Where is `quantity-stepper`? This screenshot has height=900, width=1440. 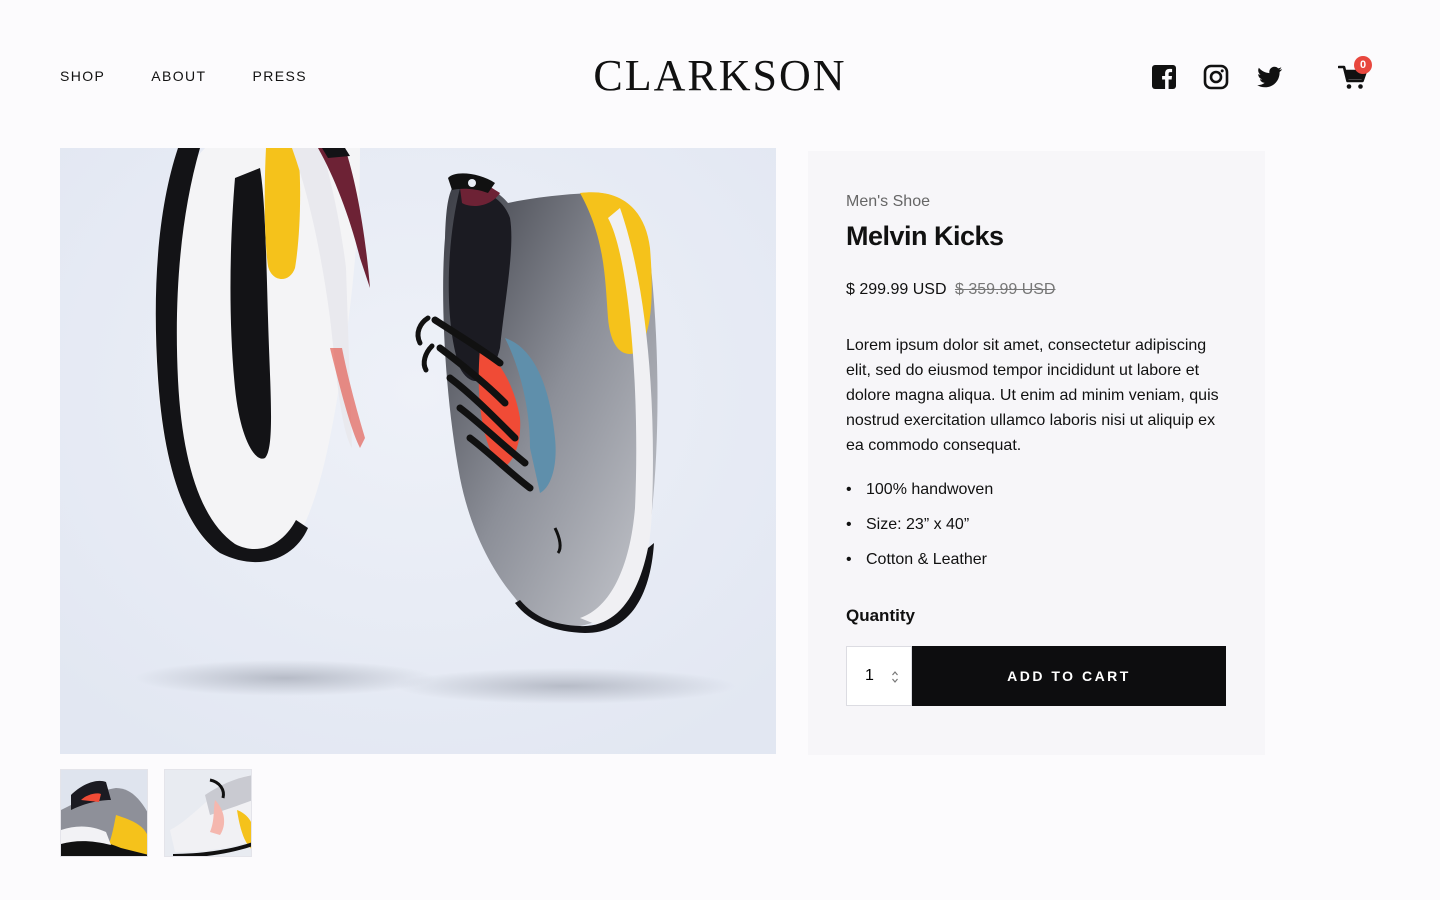
quantity-stepper is located at coordinates (879, 676).